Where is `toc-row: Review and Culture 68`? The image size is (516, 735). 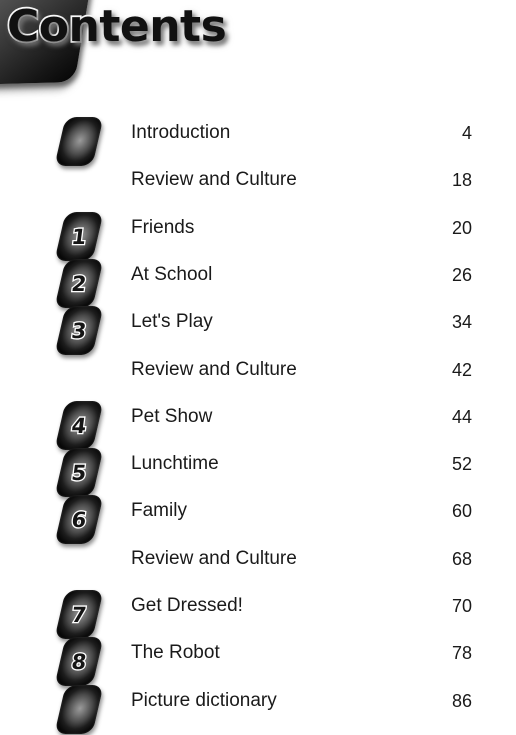
toc-row: Review and Culture 68 is located at coordinates (258, 567).